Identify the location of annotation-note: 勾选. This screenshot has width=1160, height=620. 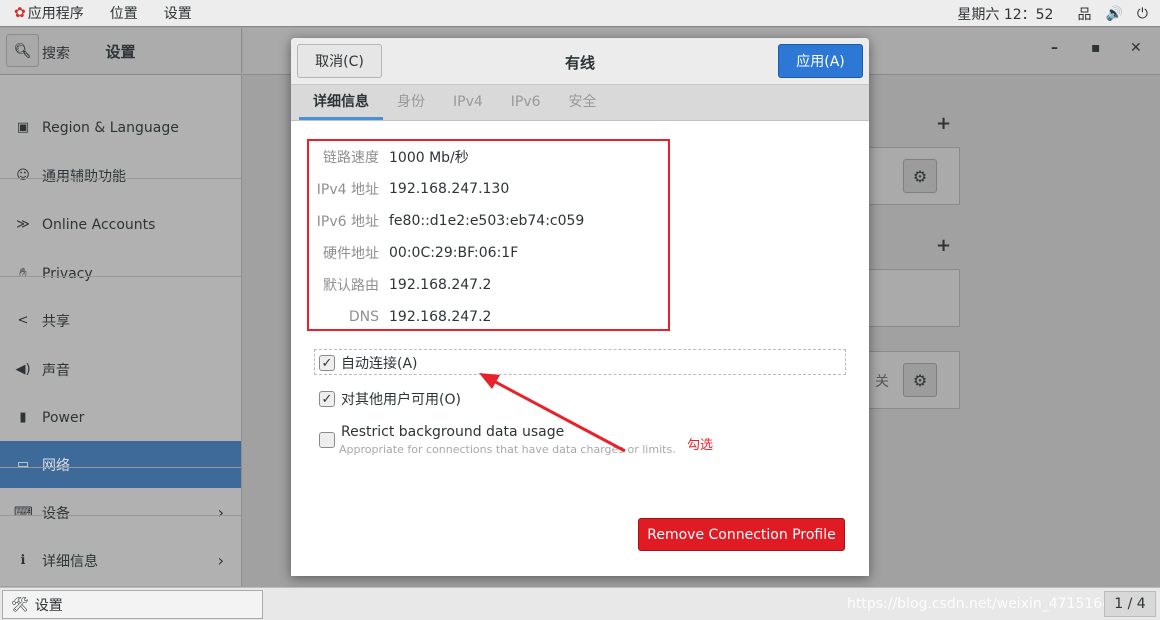
(700, 445).